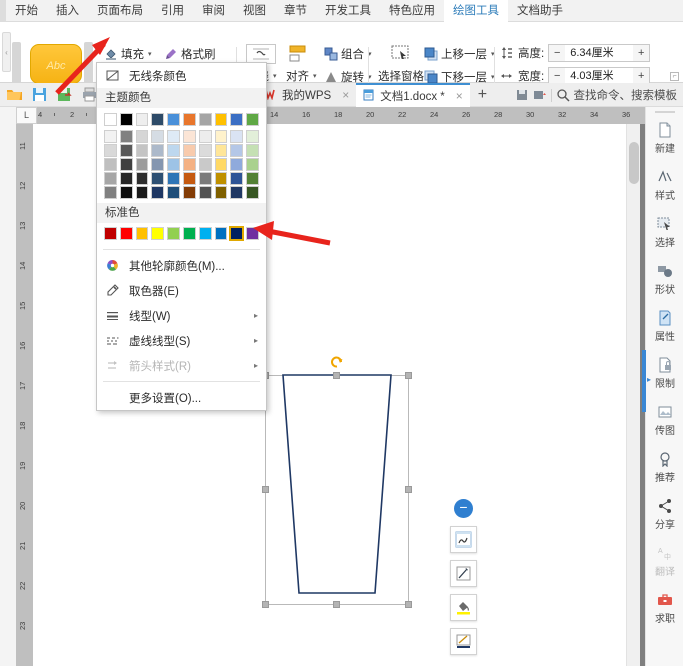 This screenshot has height=666, width=683. I want to click on save-icon, so click(39, 94).